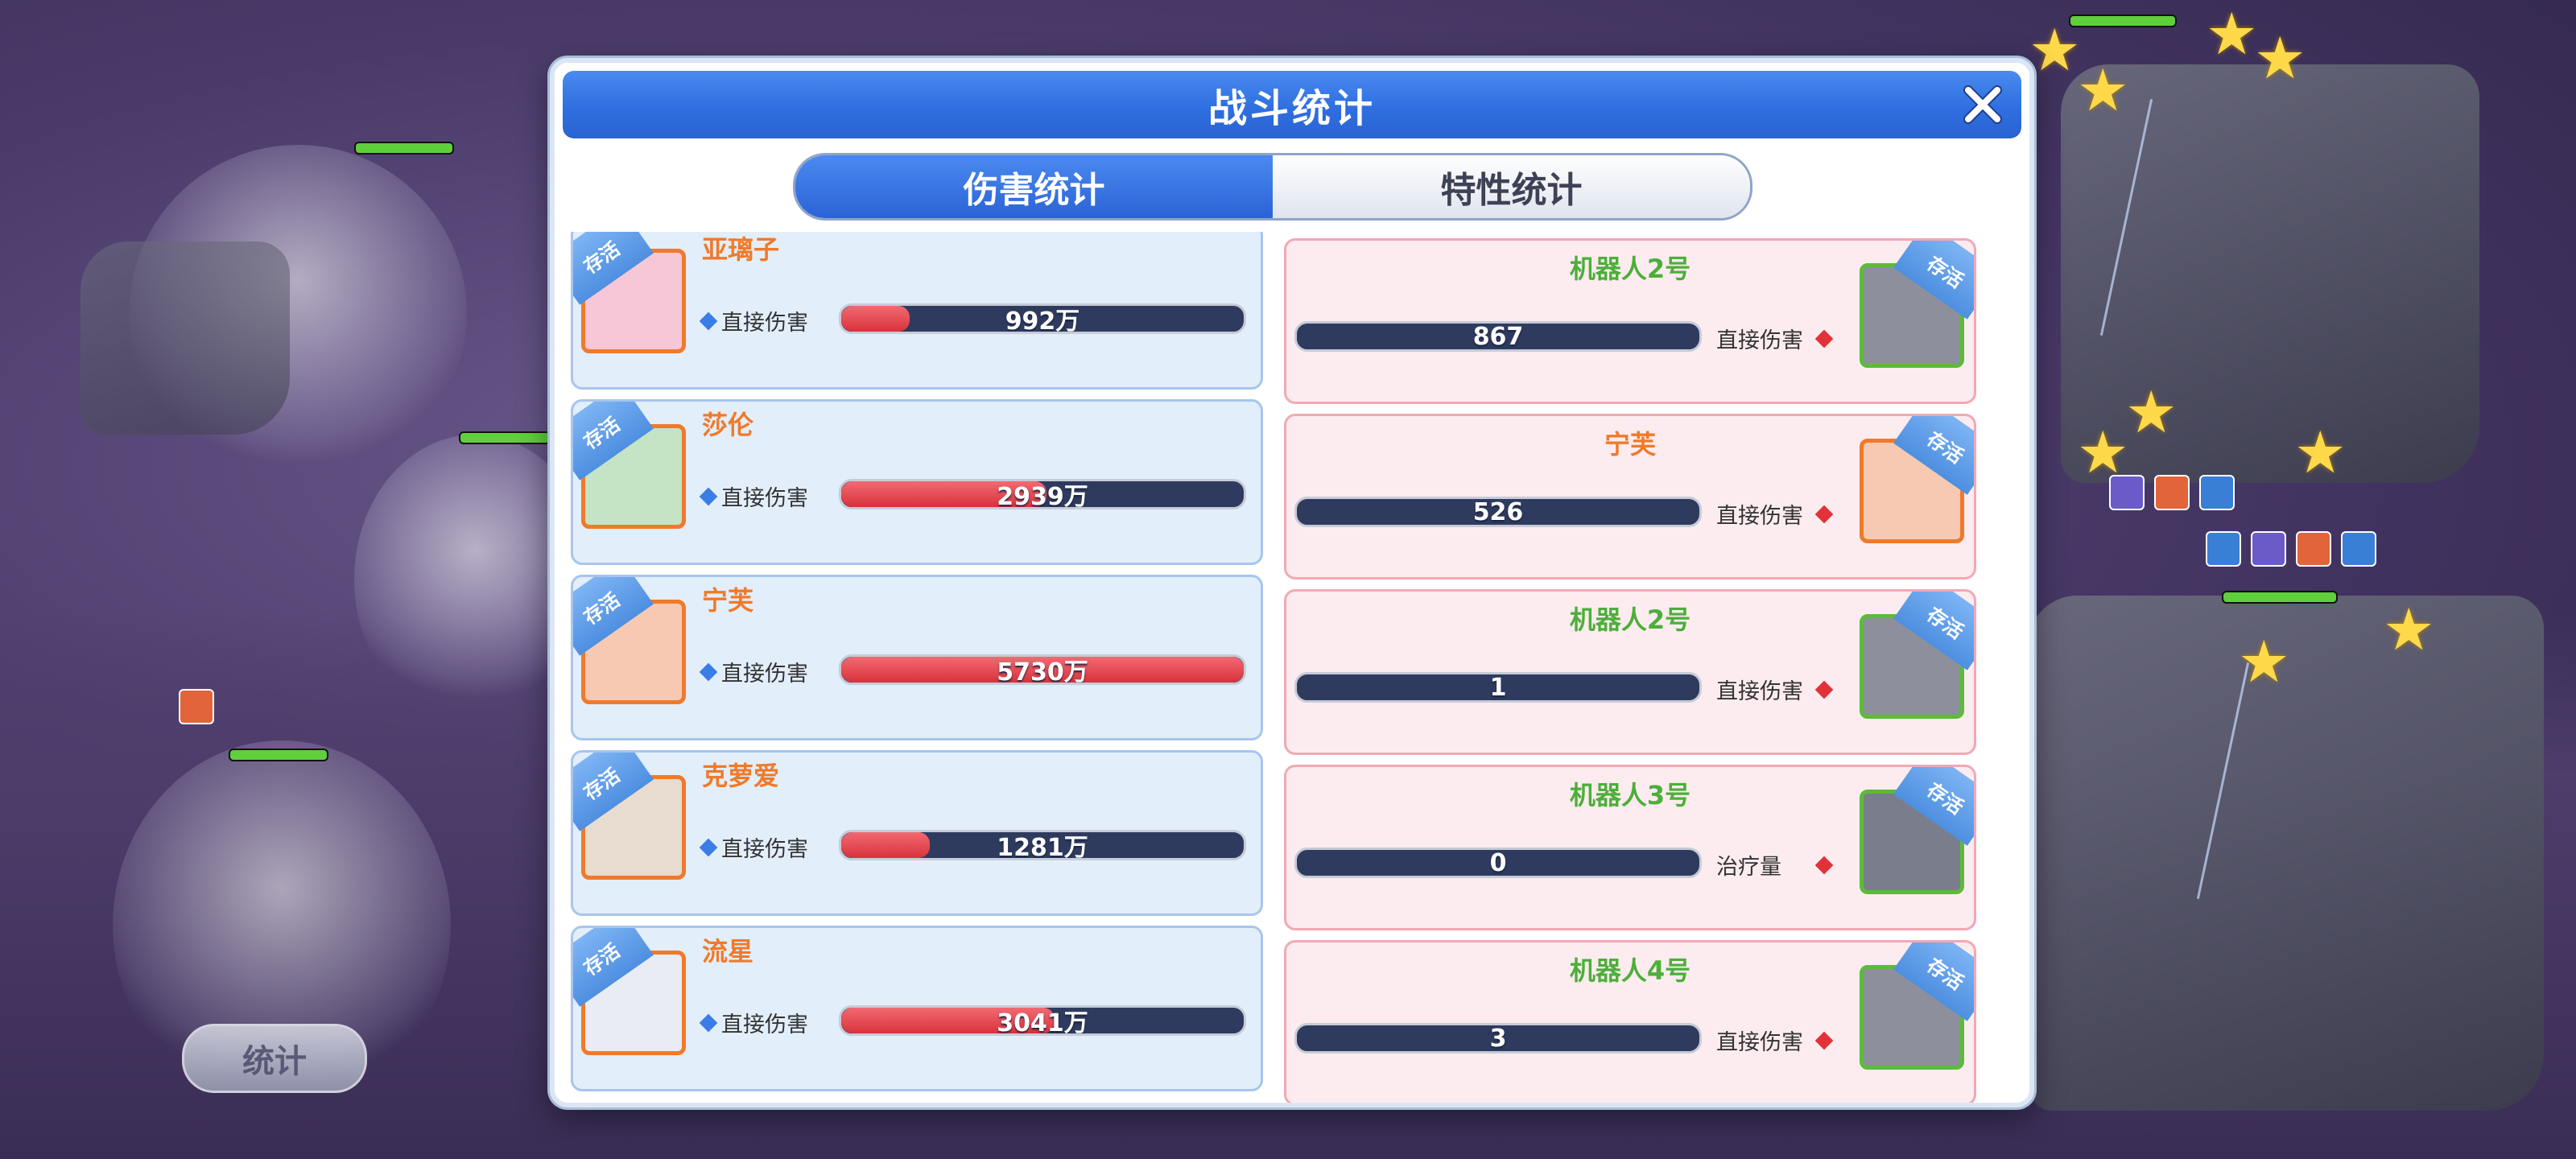 The image size is (2576, 1159). Describe the element at coordinates (1630, 1021) in the screenshot. I see `enemy-card: 机器人4号 3 直接伤害 存活` at that location.